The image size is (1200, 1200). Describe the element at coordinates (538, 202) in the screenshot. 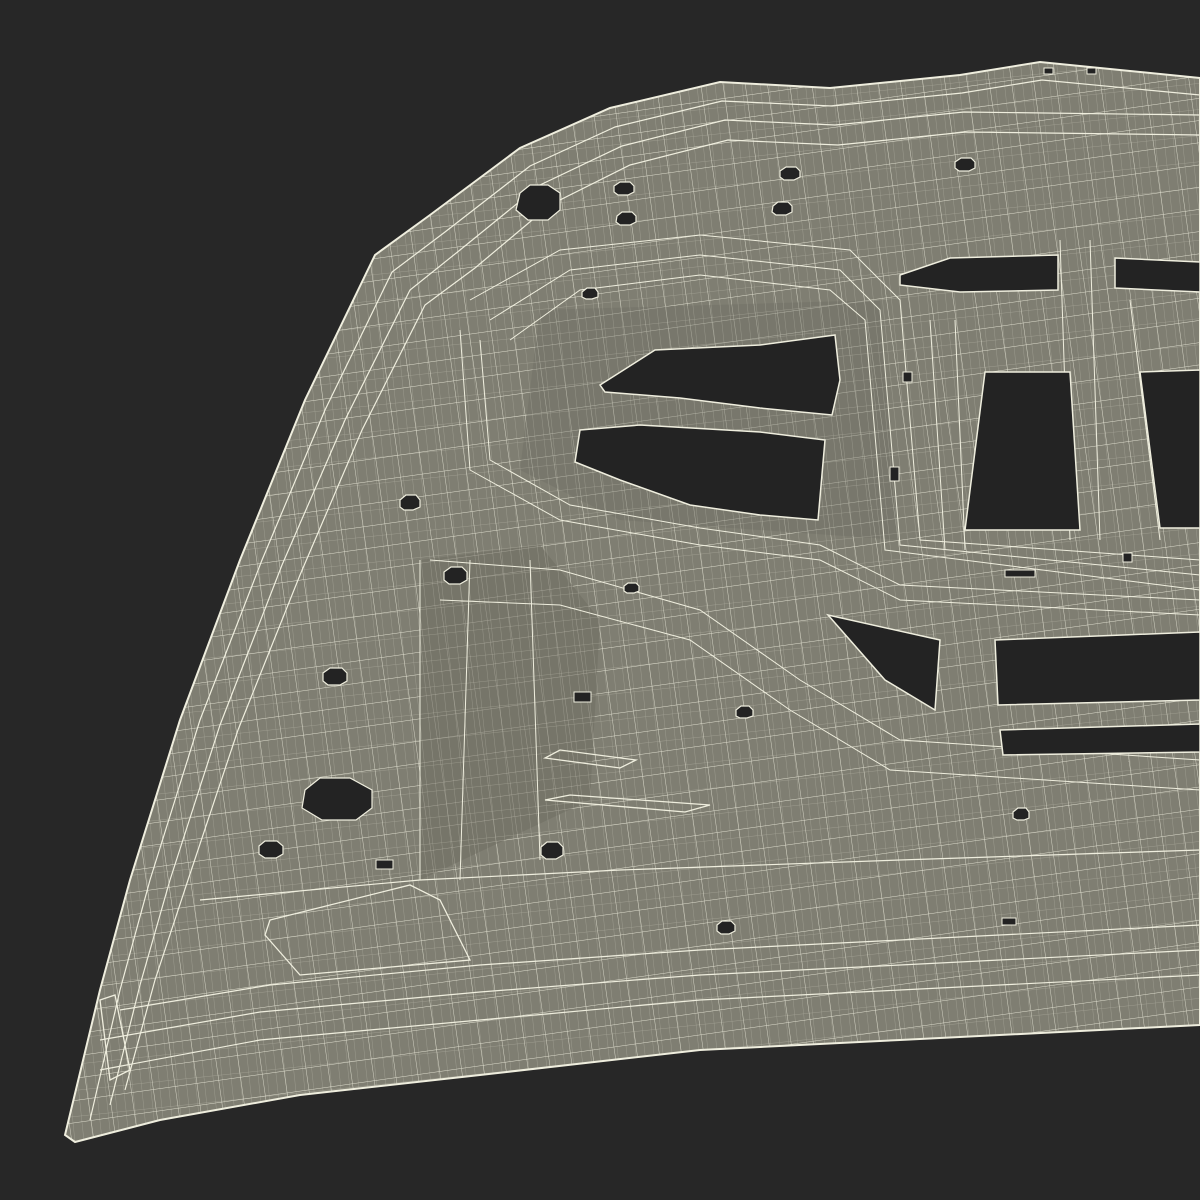

I see `hole-large-top` at that location.